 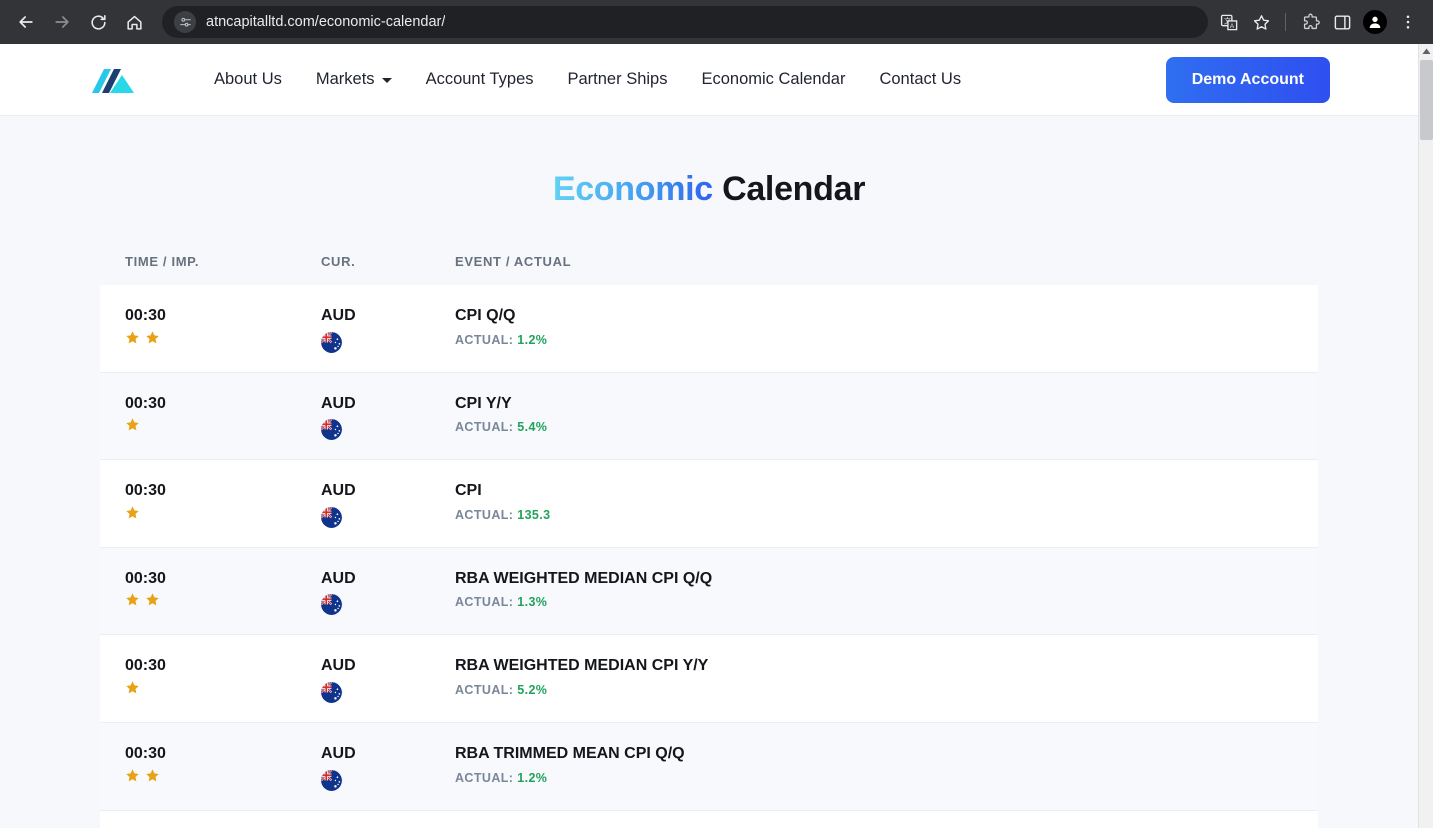 What do you see at coordinates (584, 578) in the screenshot?
I see `event-name: RBA WEIGHTED MEDIAN CPI Q/Q` at bounding box center [584, 578].